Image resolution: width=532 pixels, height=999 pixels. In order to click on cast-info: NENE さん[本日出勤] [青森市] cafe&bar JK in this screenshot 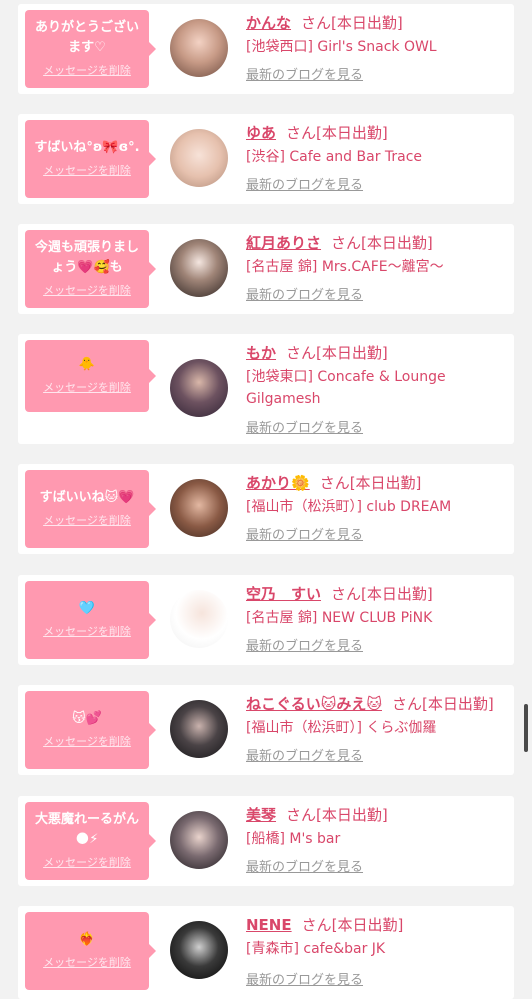, I will do `click(376, 937)`.